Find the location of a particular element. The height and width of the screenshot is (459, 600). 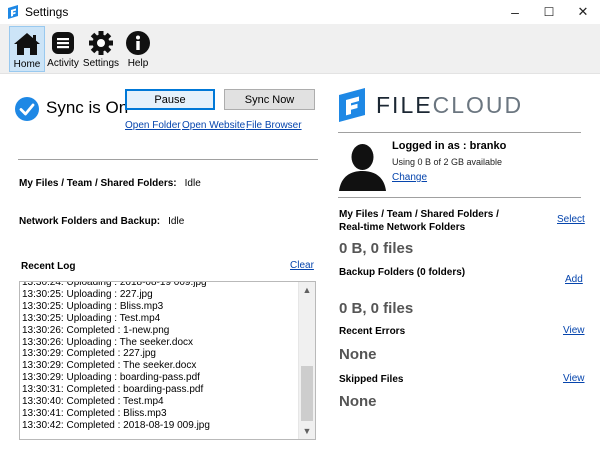

log-line: 13:30:26: Uploading : The seeker.docx is located at coordinates (108, 342).